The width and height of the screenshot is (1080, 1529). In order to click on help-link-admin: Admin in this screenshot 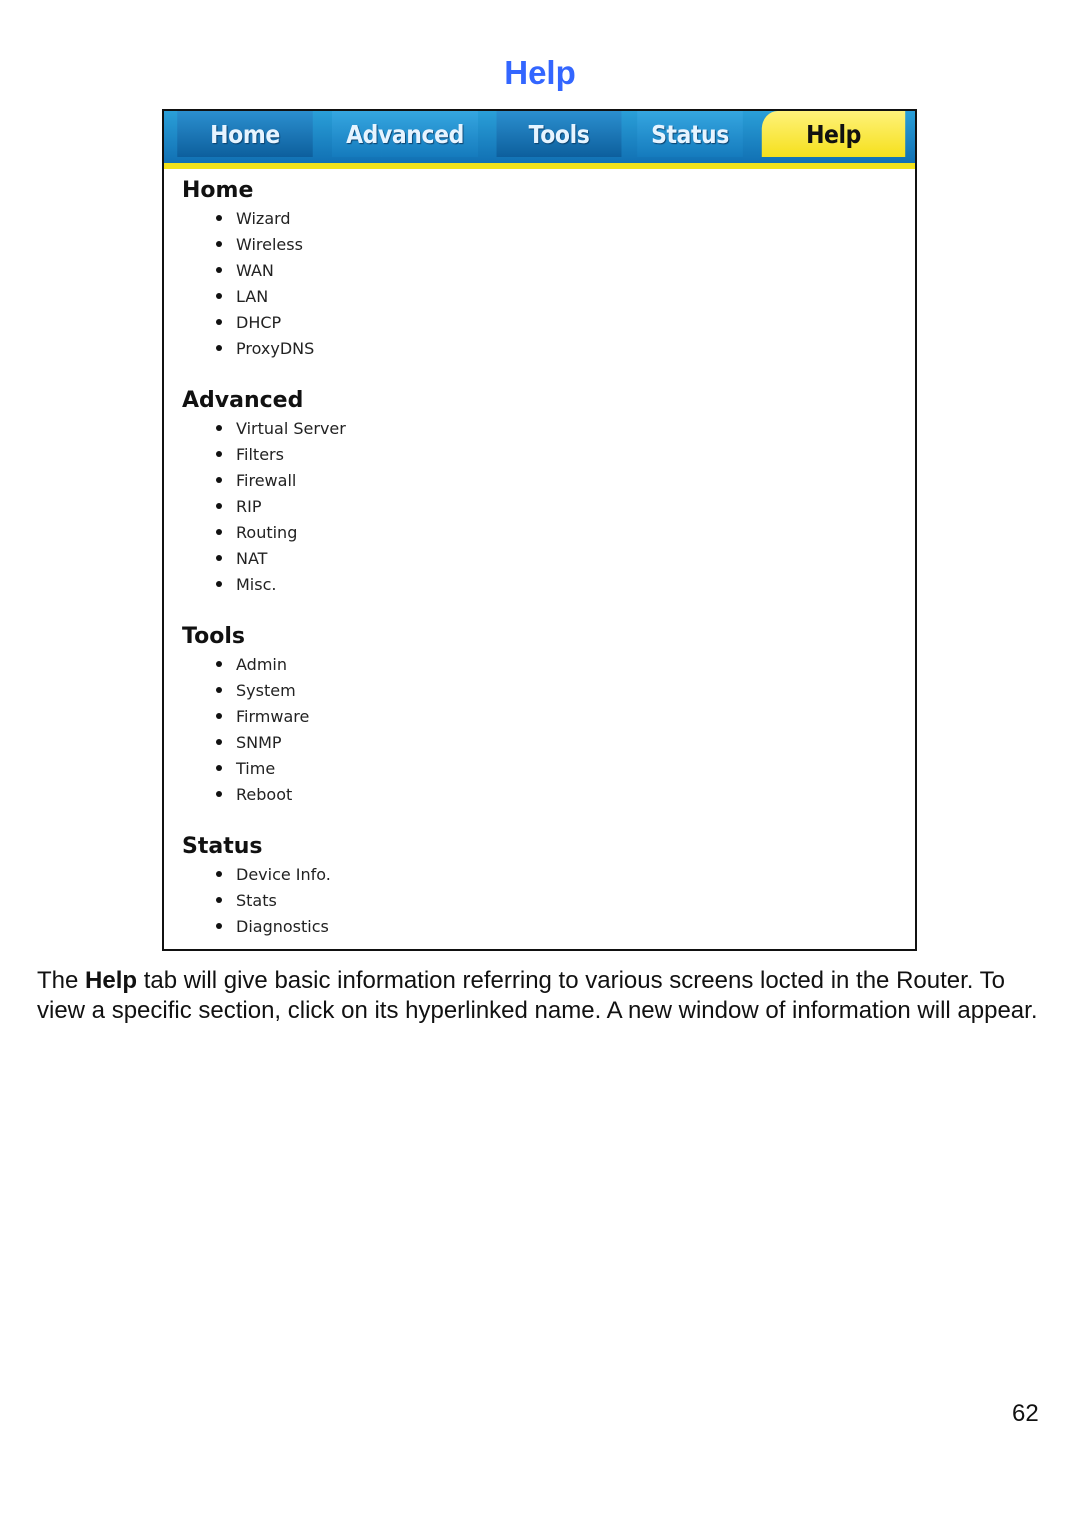, I will do `click(548, 664)`.